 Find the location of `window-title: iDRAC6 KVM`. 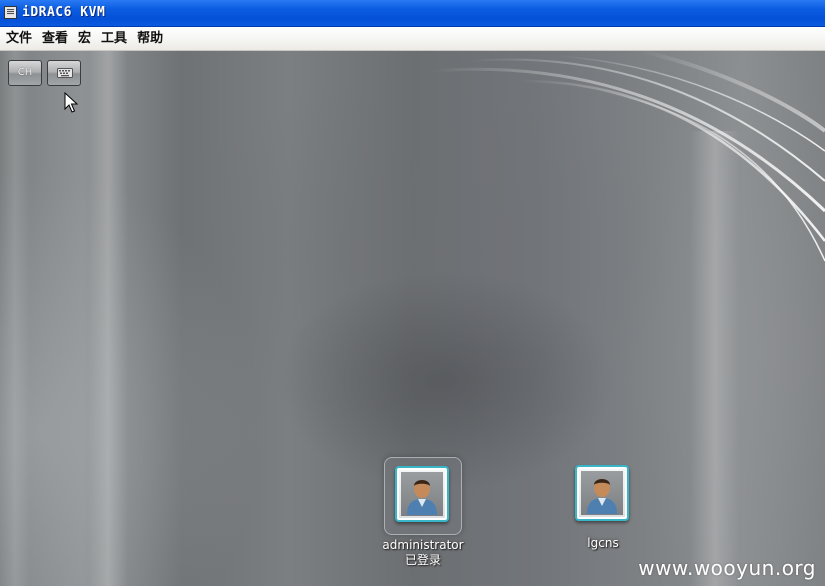

window-title: iDRAC6 KVM is located at coordinates (64, 12).